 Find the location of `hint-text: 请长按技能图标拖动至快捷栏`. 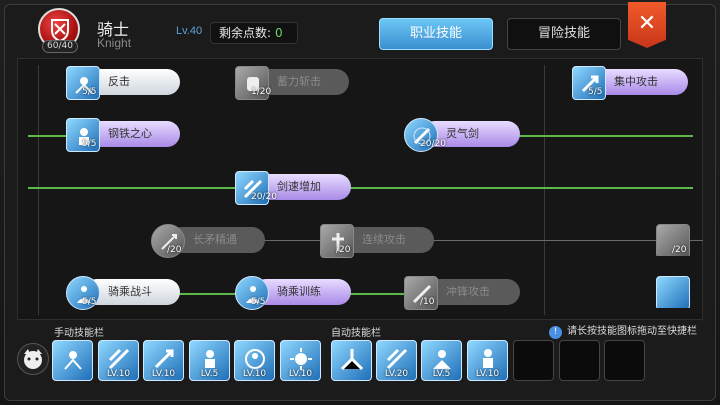

hint-text: 请长按技能图标拖动至快捷栏 is located at coordinates (632, 331).